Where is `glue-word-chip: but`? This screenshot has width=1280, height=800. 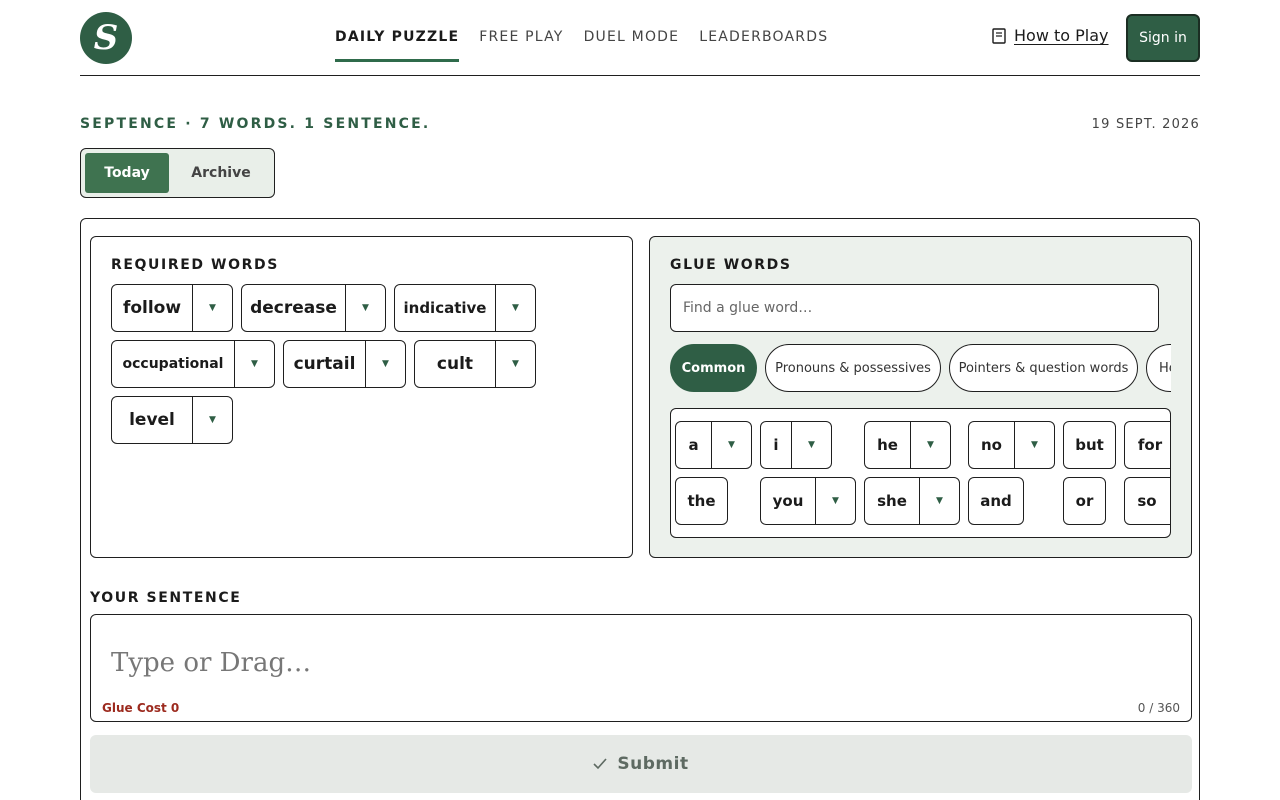
glue-word-chip: but is located at coordinates (1089, 445).